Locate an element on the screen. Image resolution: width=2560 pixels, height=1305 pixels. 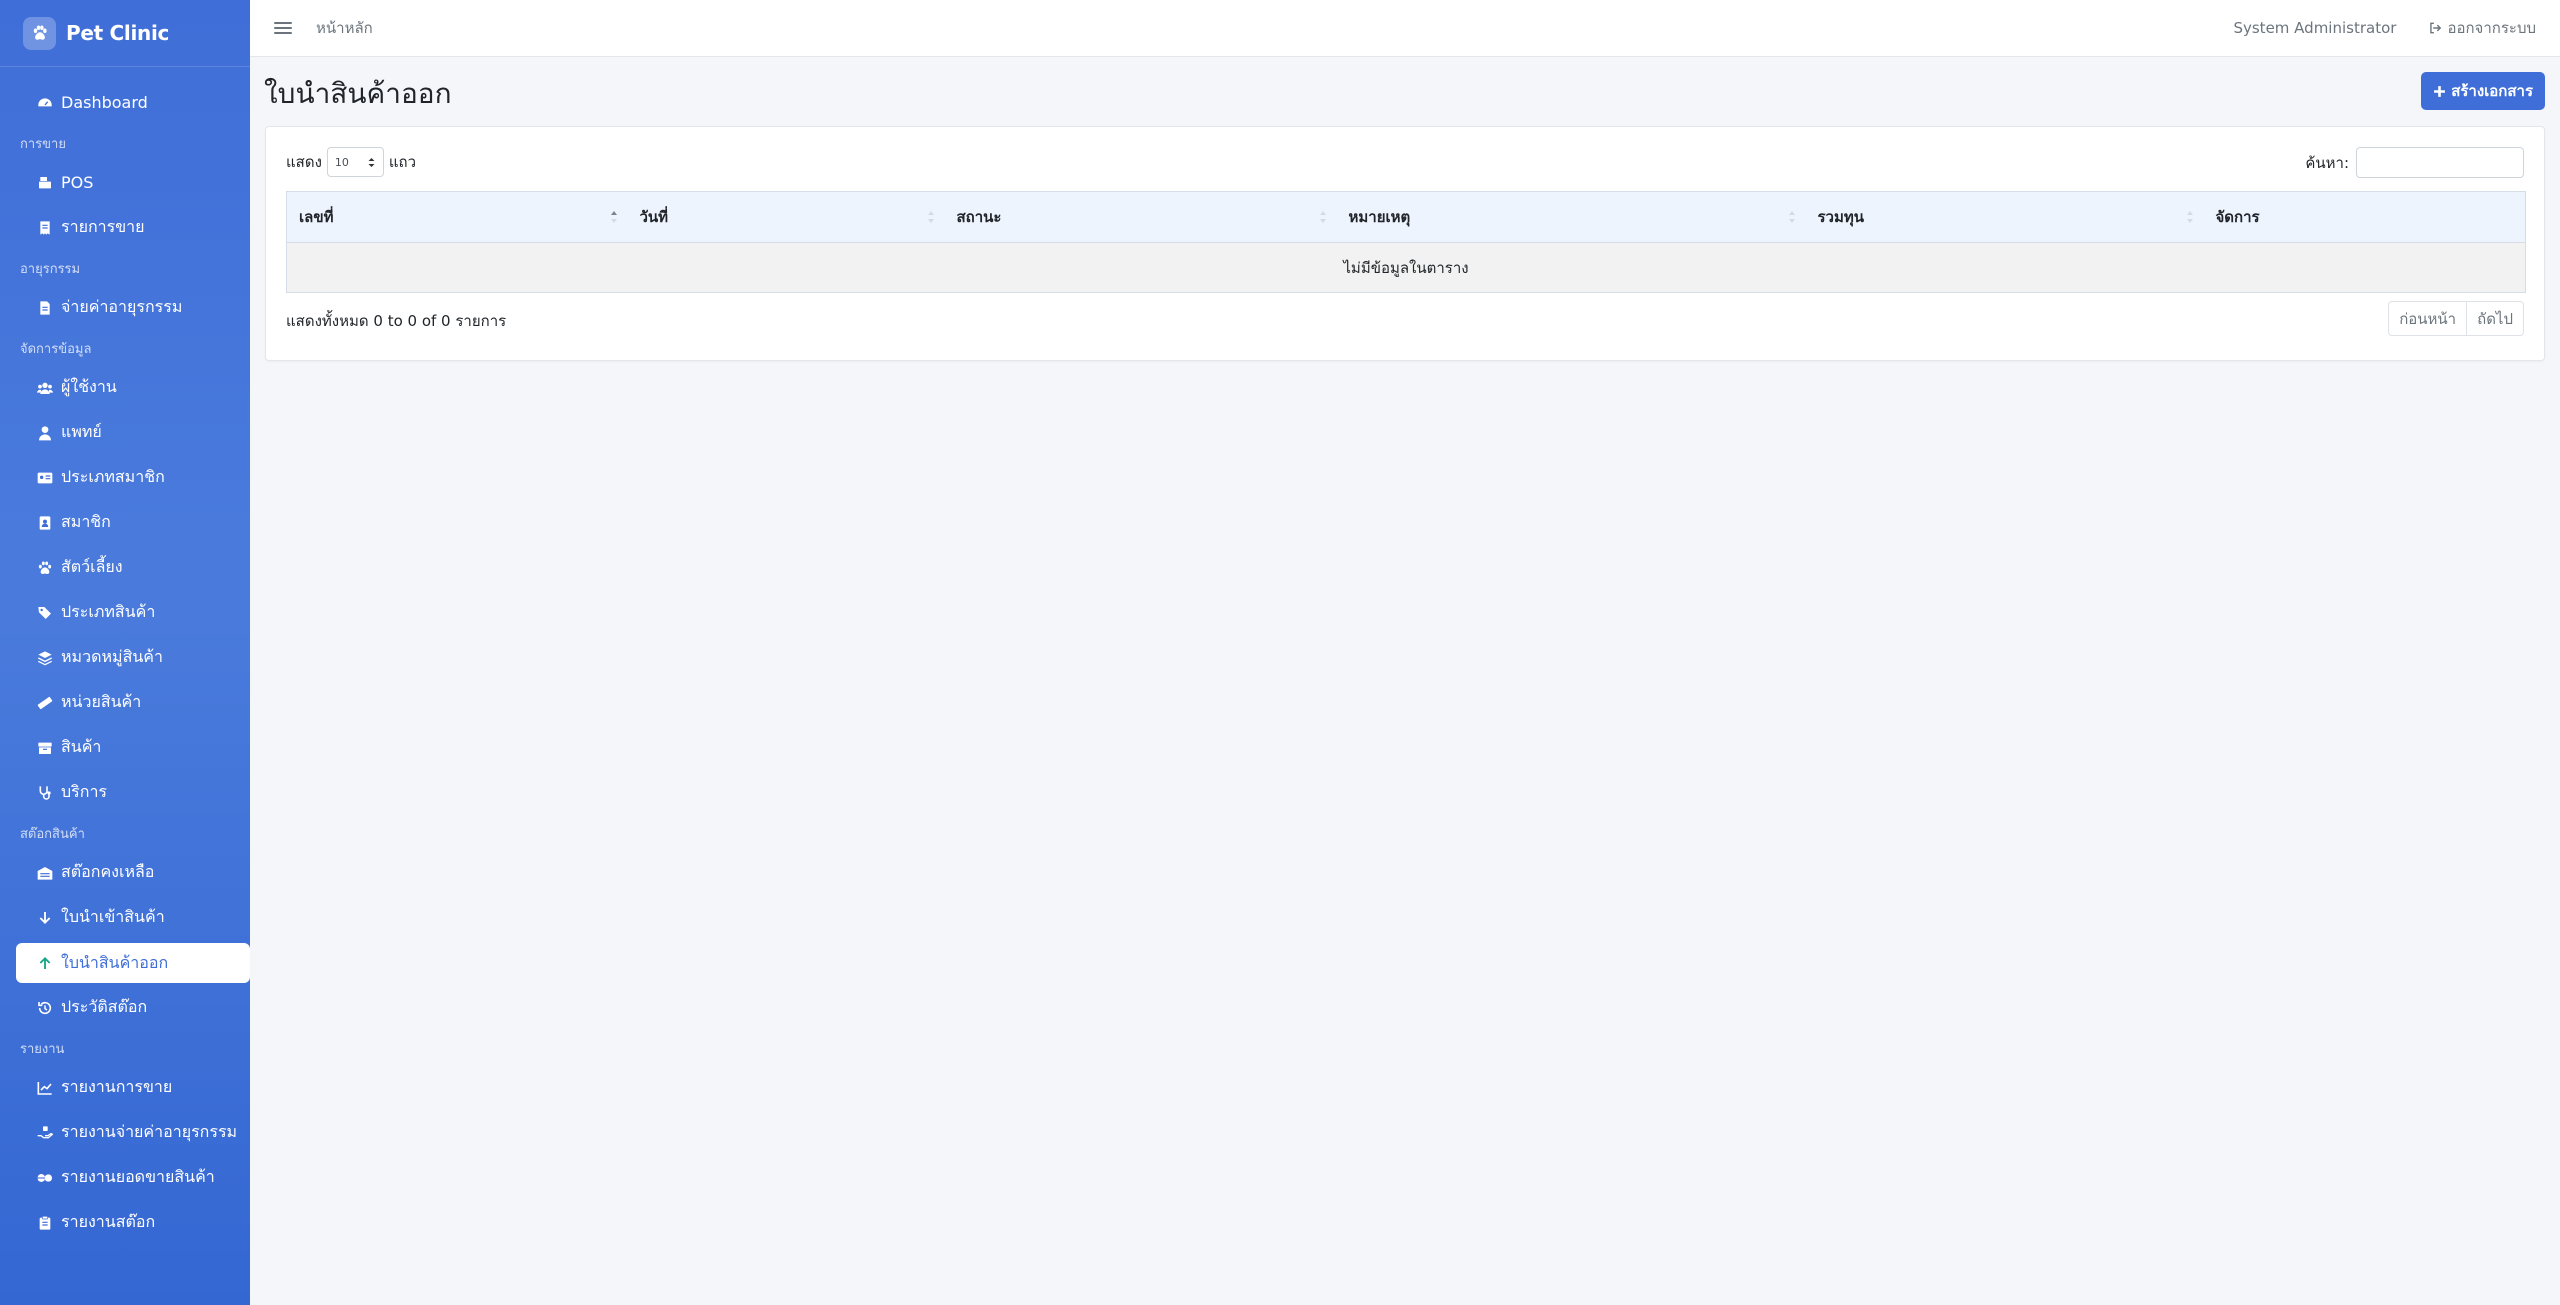
sidebar-item: ประวัติสต๊อก is located at coordinates (125, 1007).